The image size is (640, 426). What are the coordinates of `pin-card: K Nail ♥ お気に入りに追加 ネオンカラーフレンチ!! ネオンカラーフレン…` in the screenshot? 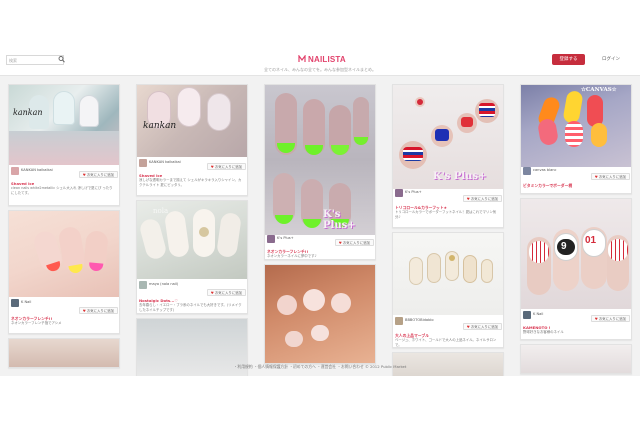 It's located at (64, 272).